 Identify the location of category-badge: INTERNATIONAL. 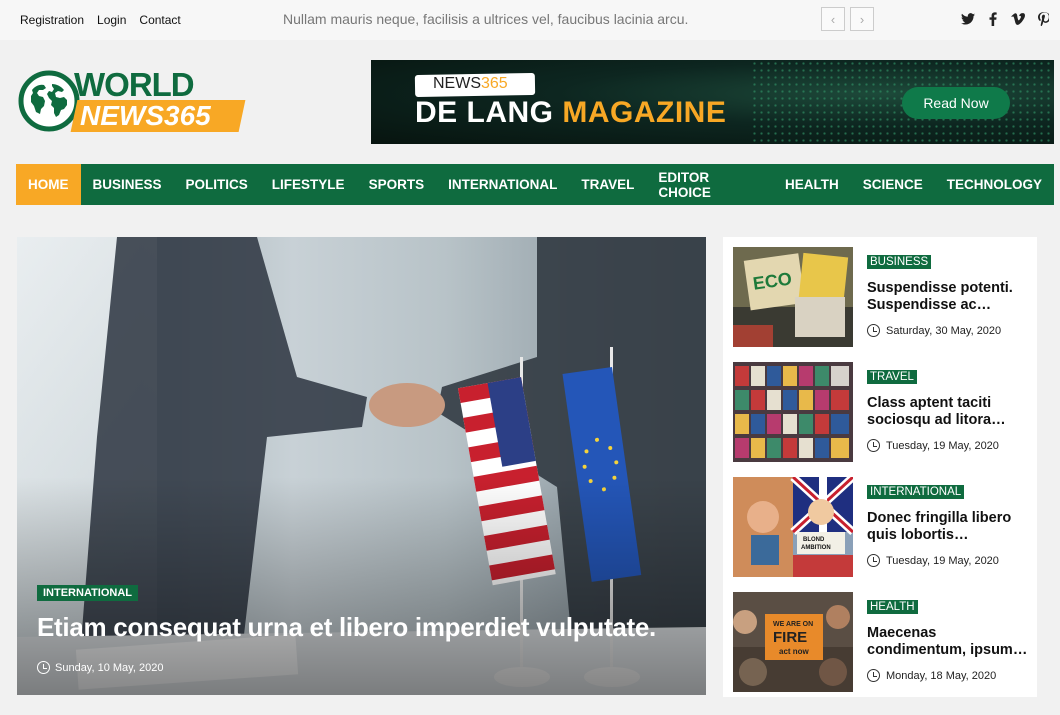
(916, 492).